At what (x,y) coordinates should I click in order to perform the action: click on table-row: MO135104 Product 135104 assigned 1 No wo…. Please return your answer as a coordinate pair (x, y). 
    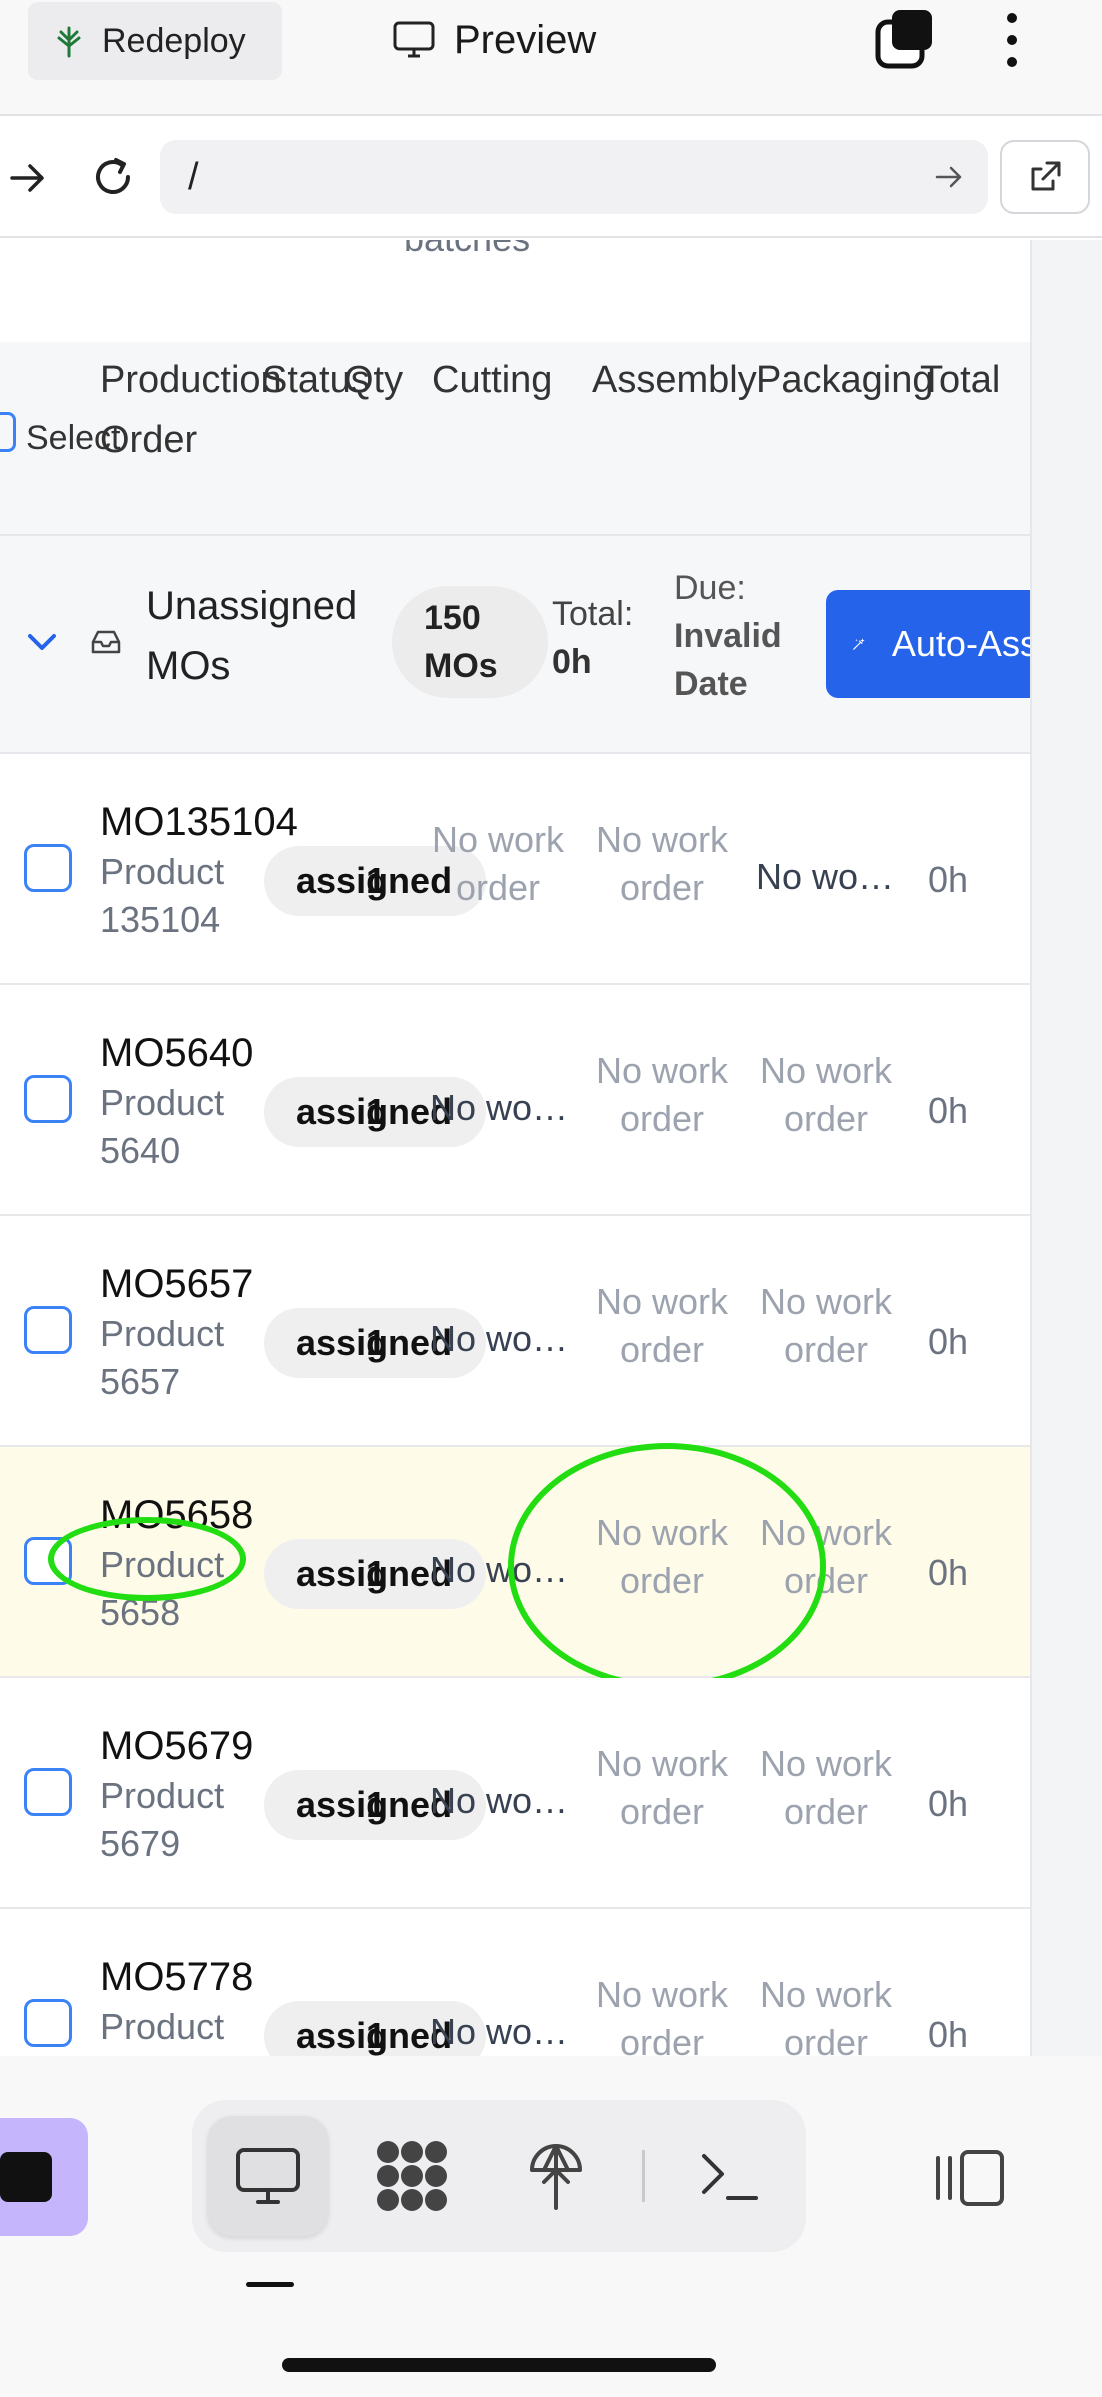
    Looking at the image, I should click on (515, 869).